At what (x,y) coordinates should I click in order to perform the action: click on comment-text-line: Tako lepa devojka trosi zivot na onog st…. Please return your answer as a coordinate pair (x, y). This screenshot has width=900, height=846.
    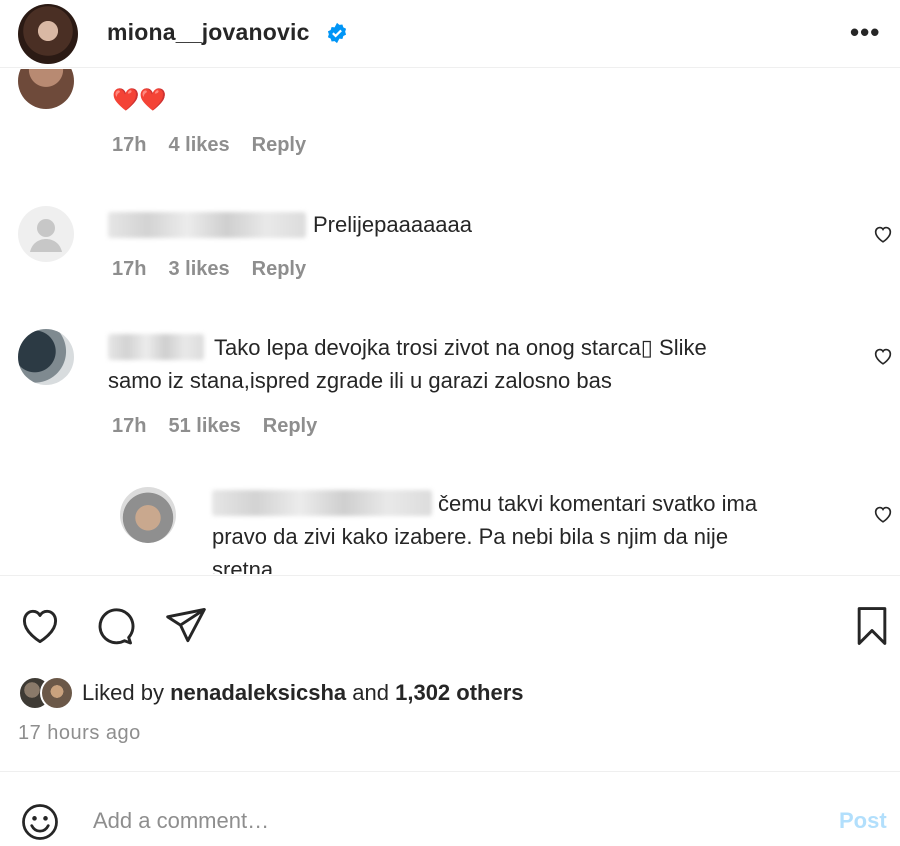
    Looking at the image, I should click on (460, 347).